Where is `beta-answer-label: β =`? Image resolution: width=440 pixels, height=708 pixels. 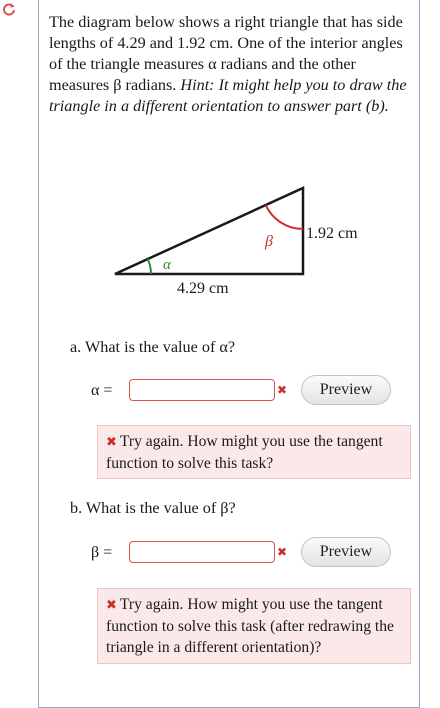 beta-answer-label: β = is located at coordinates (102, 552).